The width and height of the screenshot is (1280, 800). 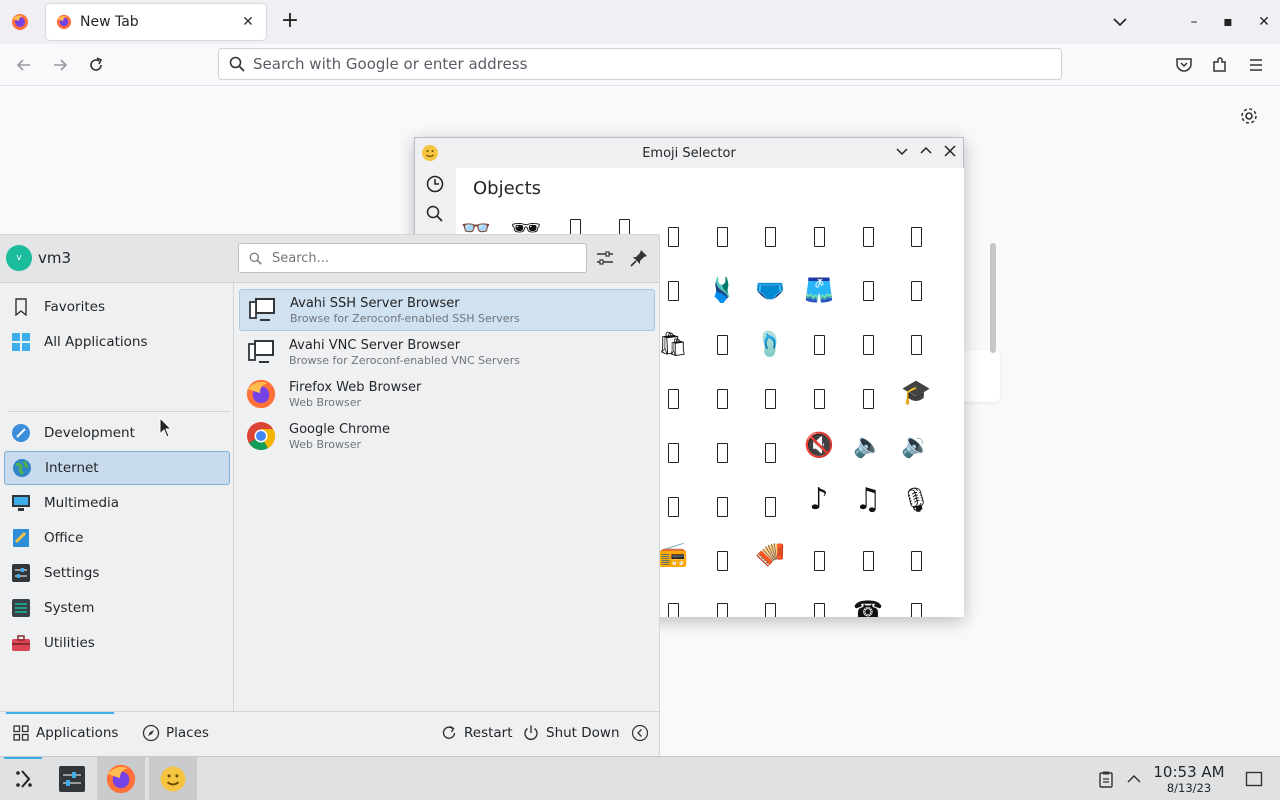 I want to click on radio-emoji: 📻, so click(x=673, y=554).